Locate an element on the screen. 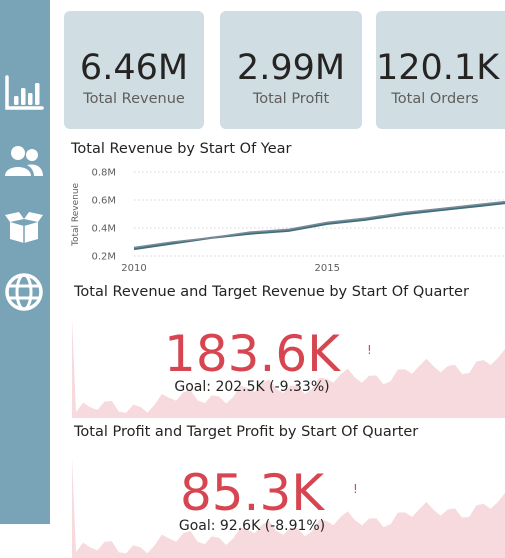  y-axis-title: Total Revenue is located at coordinates (76, 214).